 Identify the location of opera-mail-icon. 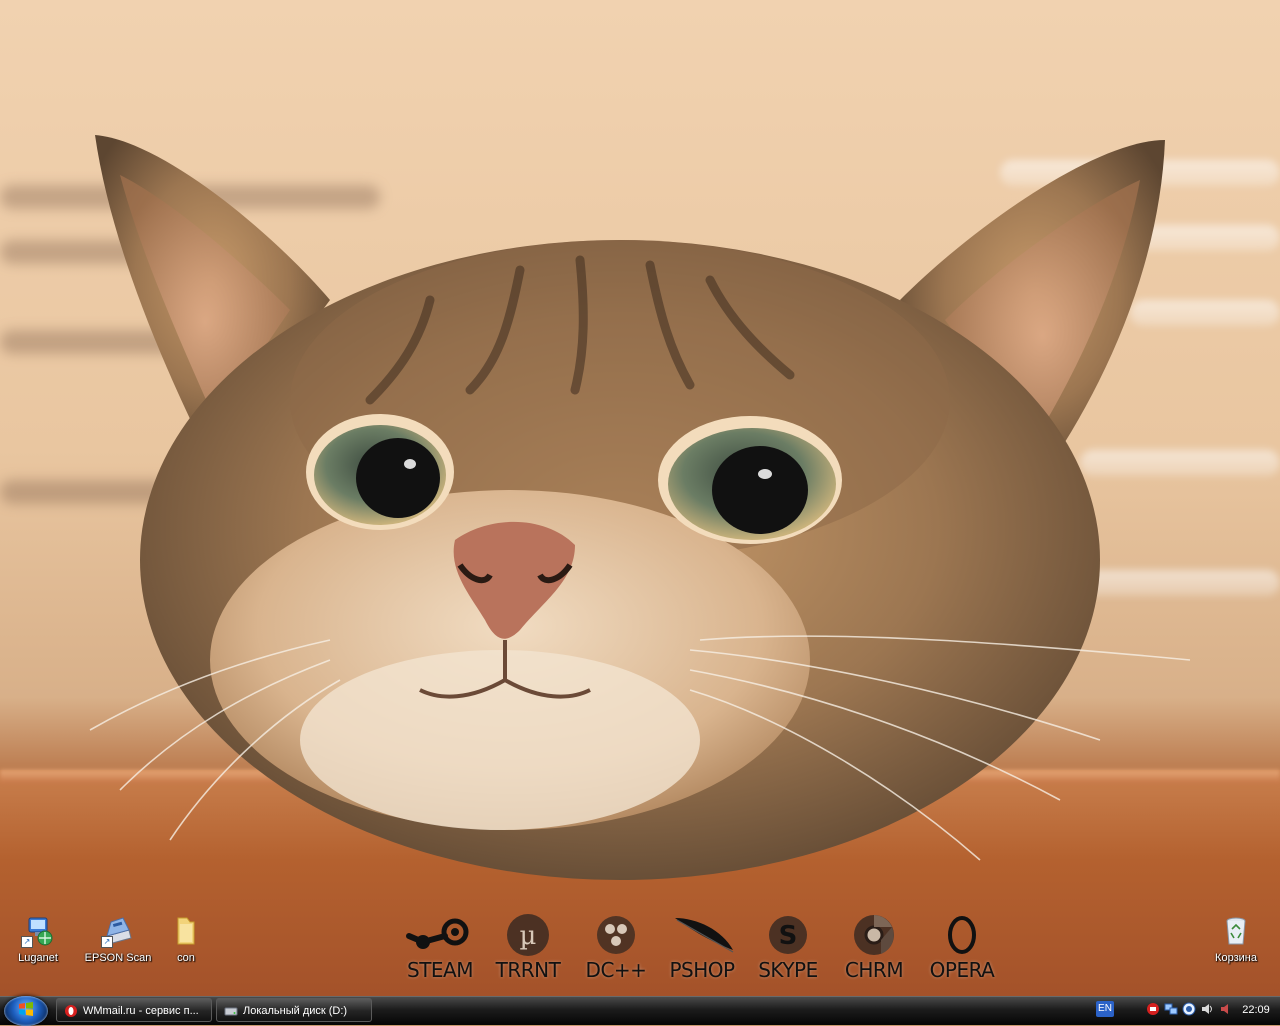
(1153, 1009).